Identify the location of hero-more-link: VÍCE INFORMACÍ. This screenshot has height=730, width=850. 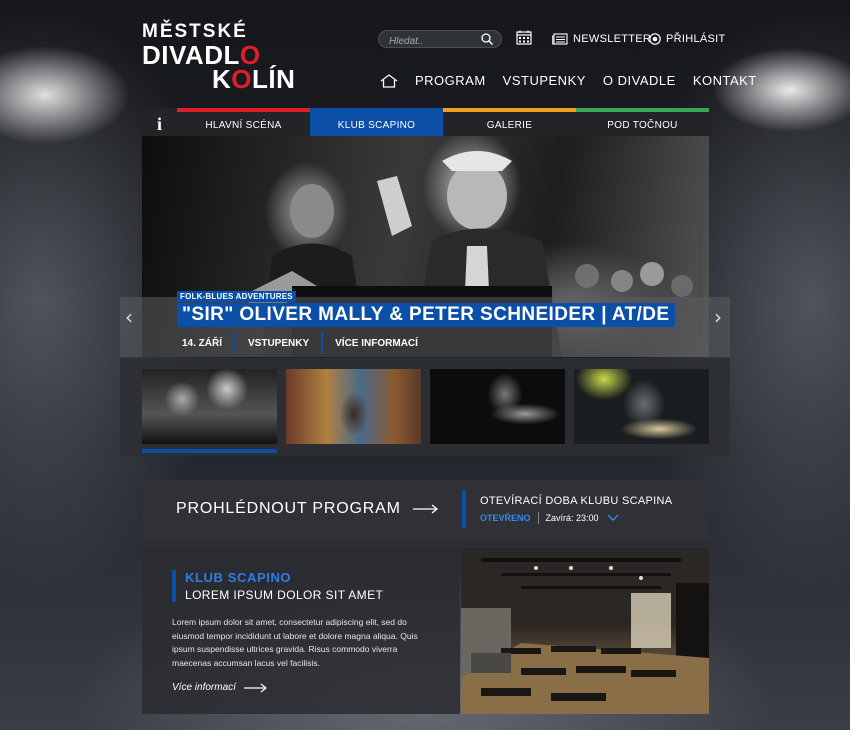
(376, 343).